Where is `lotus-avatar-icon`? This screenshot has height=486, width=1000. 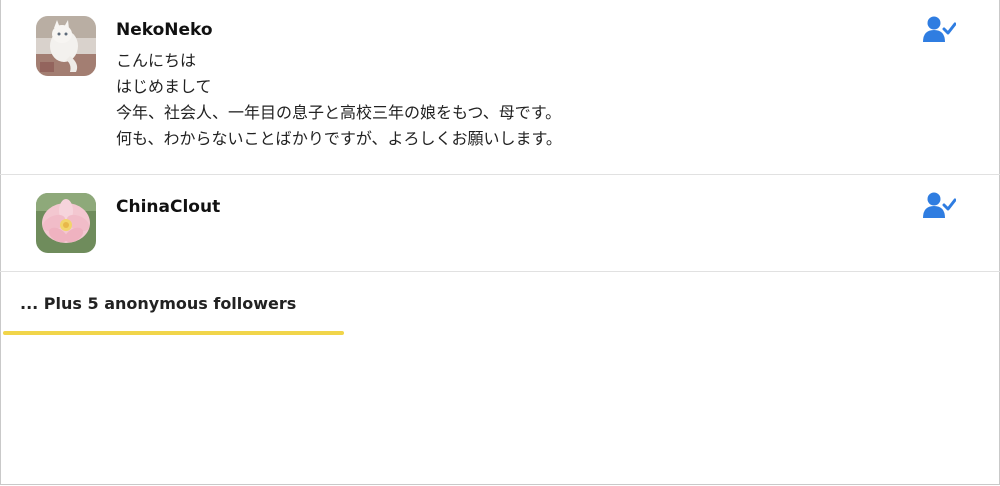 lotus-avatar-icon is located at coordinates (66, 223).